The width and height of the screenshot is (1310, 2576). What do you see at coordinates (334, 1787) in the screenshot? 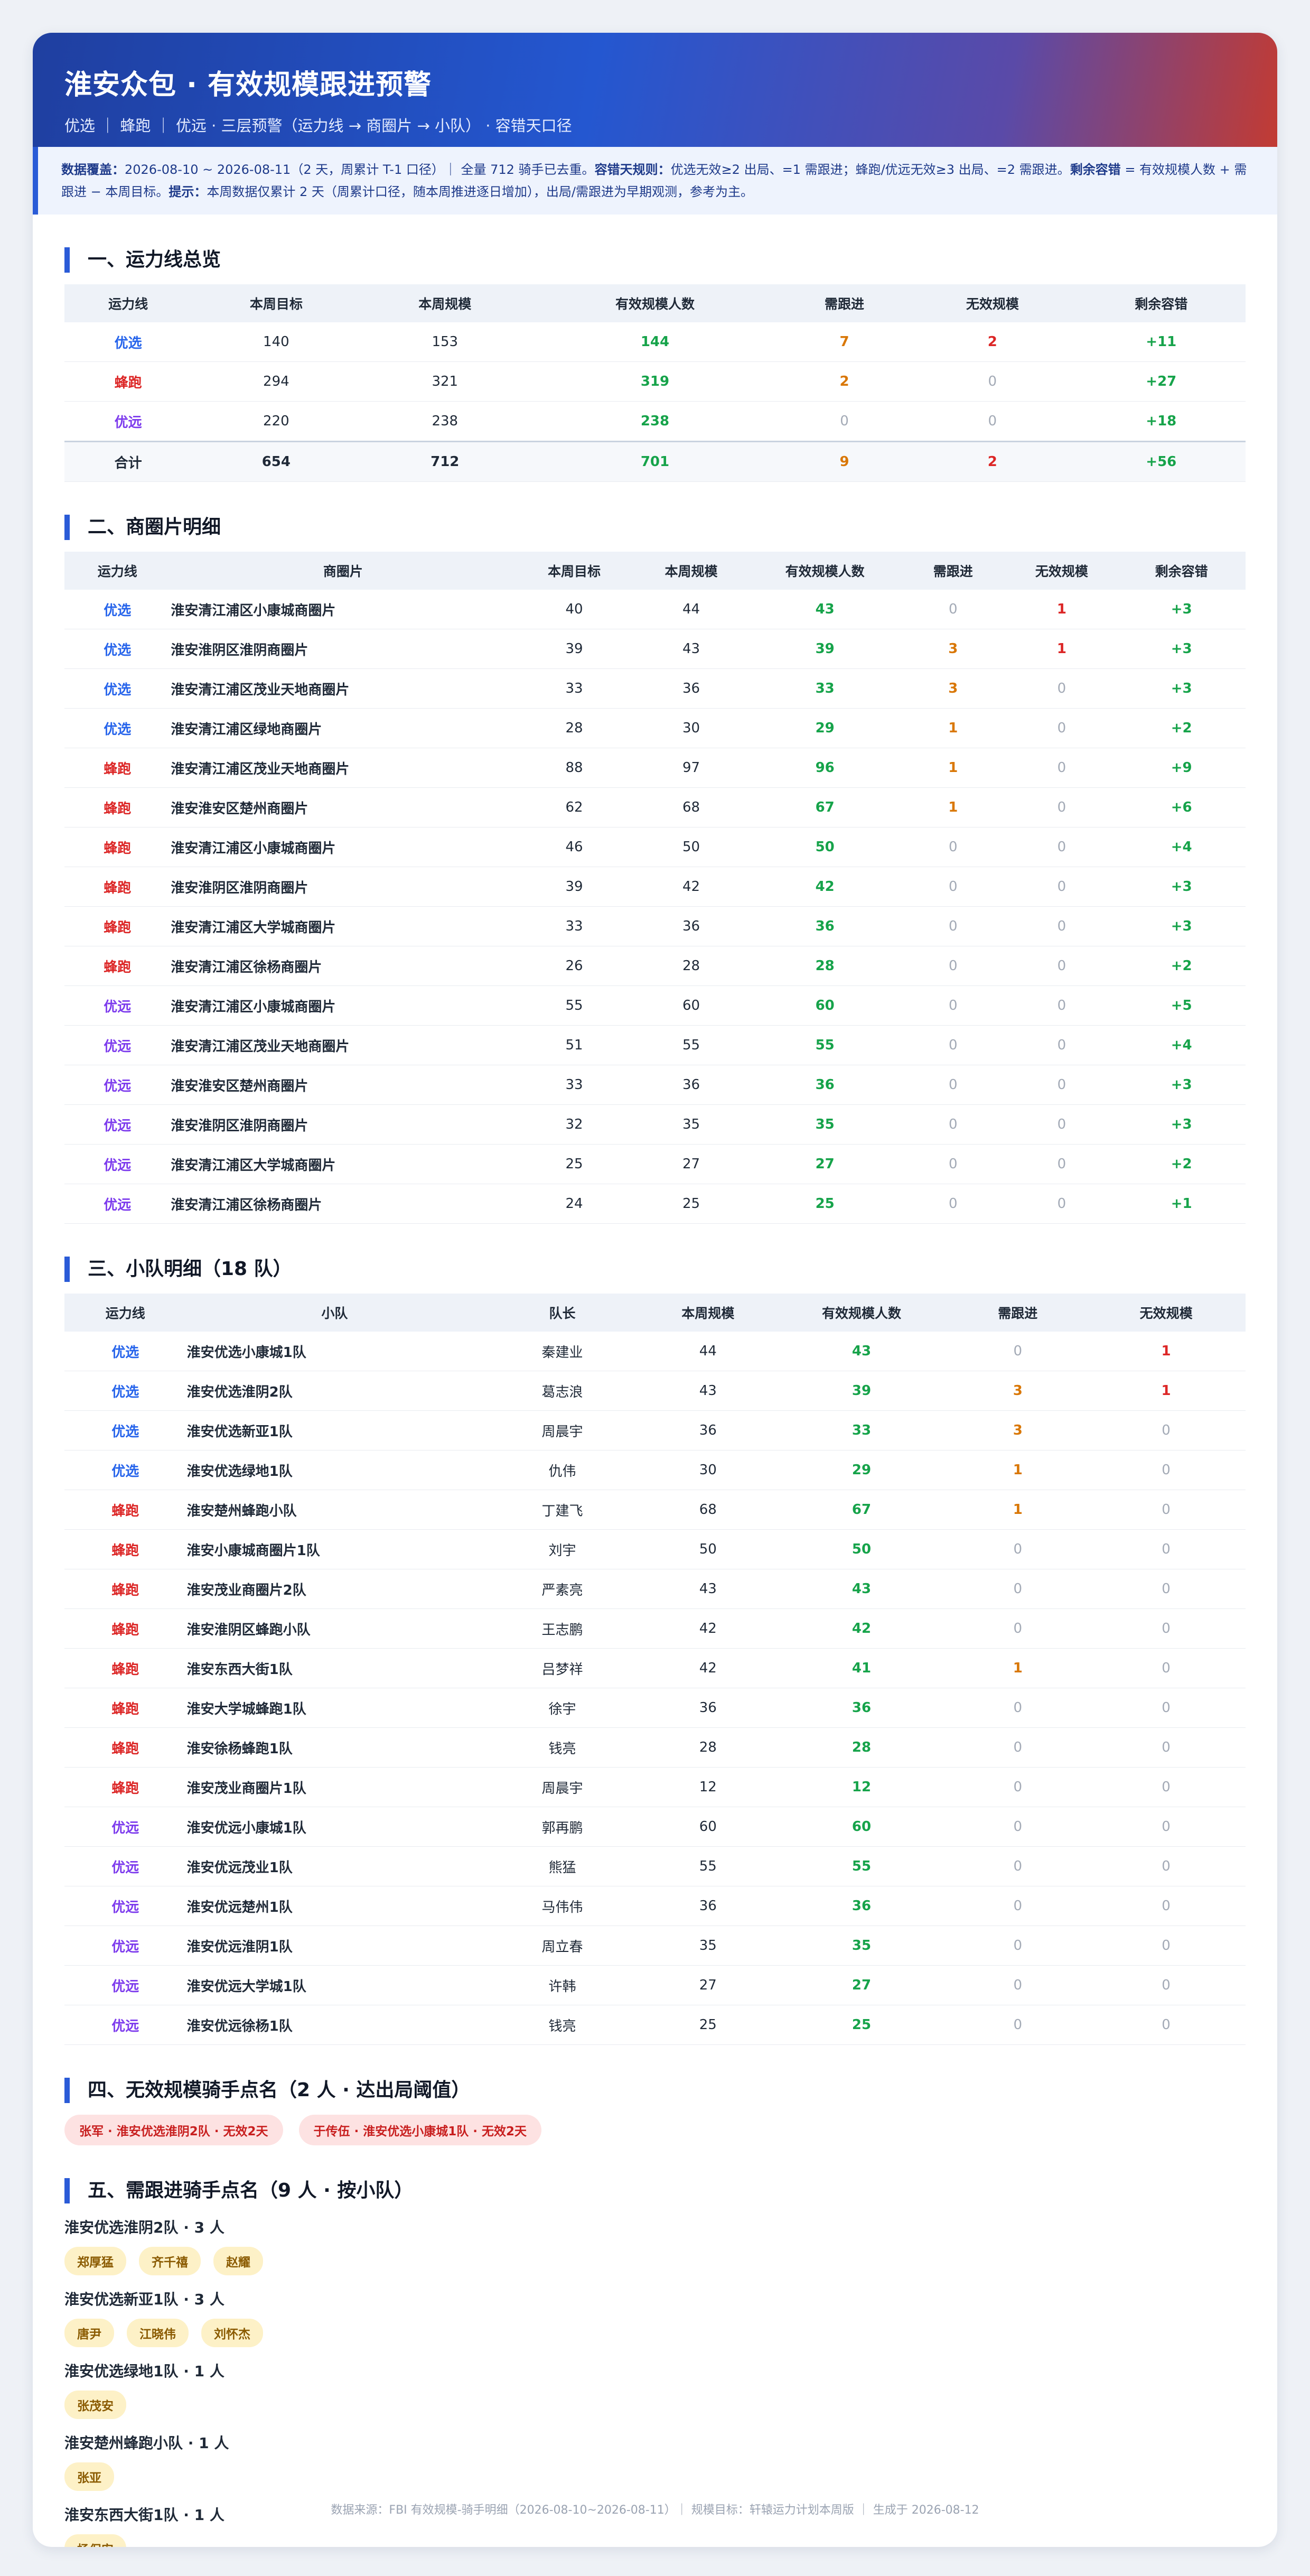
I see `cell-team: 淮安茂业商圈片1队` at bounding box center [334, 1787].